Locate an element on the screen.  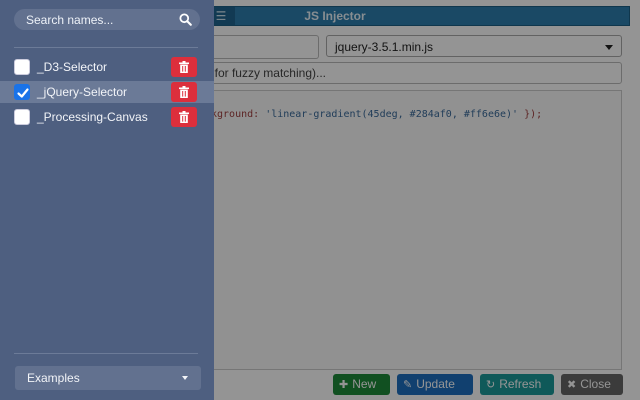
script-item: _Processing-Canvas is located at coordinates (107, 117).